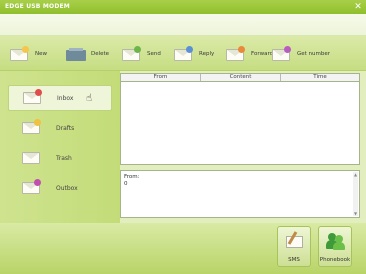 This screenshot has height=274, width=366. Describe the element at coordinates (33, 188) in the screenshot. I see `outbox-icon` at that location.